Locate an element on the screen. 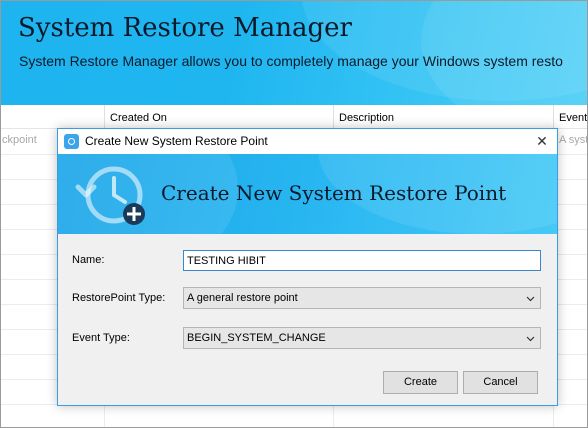  dialog-heading: Create New System Restore Point is located at coordinates (334, 193).